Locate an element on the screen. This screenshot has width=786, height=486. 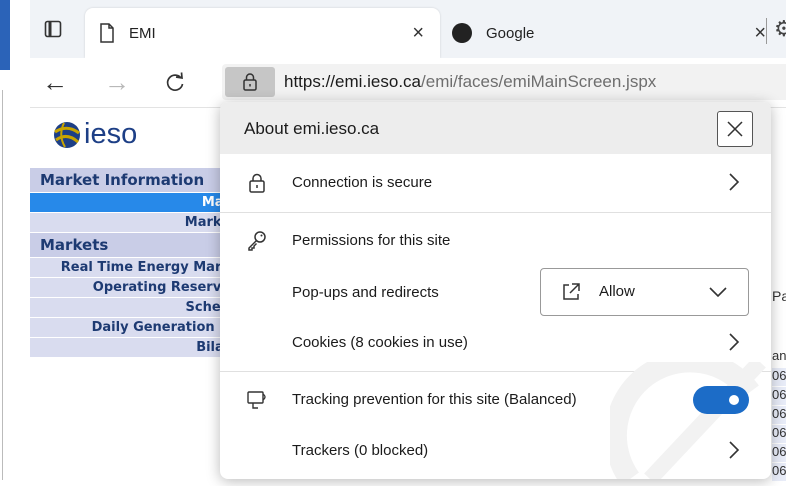
gear-icon: ⚙ is located at coordinates (780, 29).